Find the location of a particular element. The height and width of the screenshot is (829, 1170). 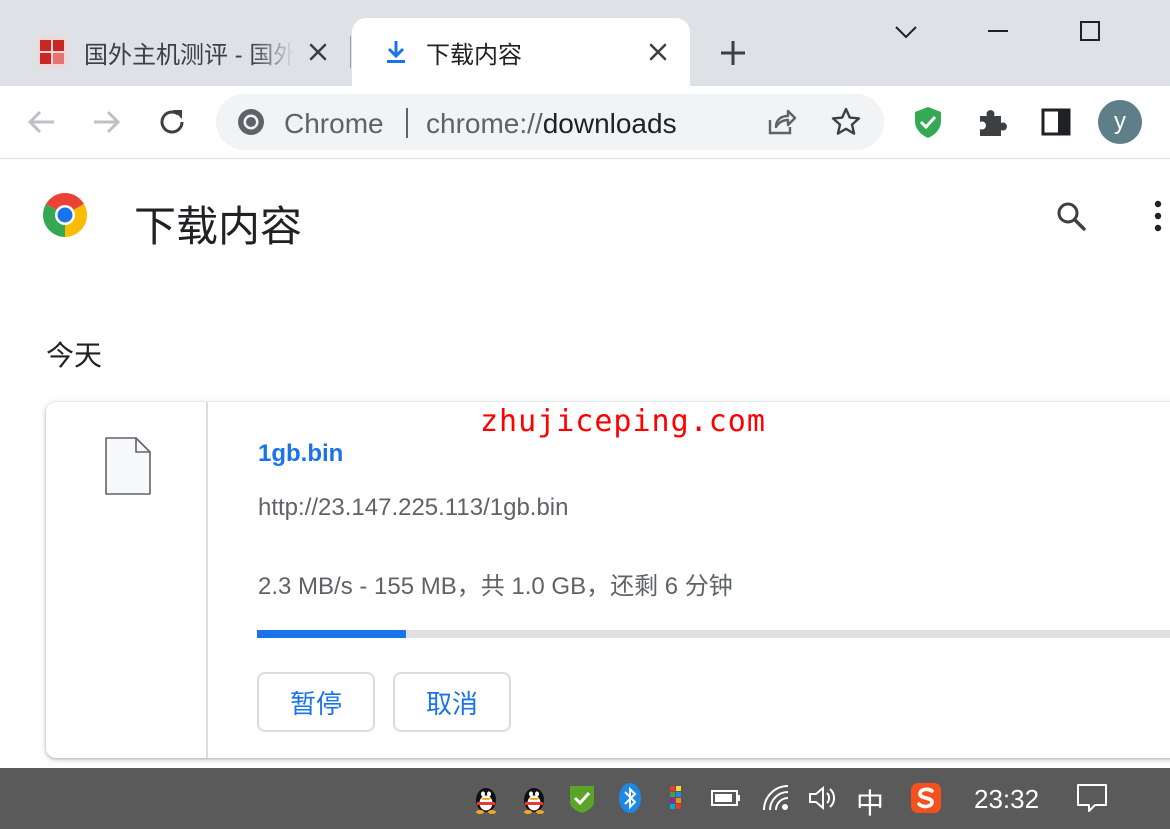

tab-active: 下载内容 is located at coordinates (521, 52).